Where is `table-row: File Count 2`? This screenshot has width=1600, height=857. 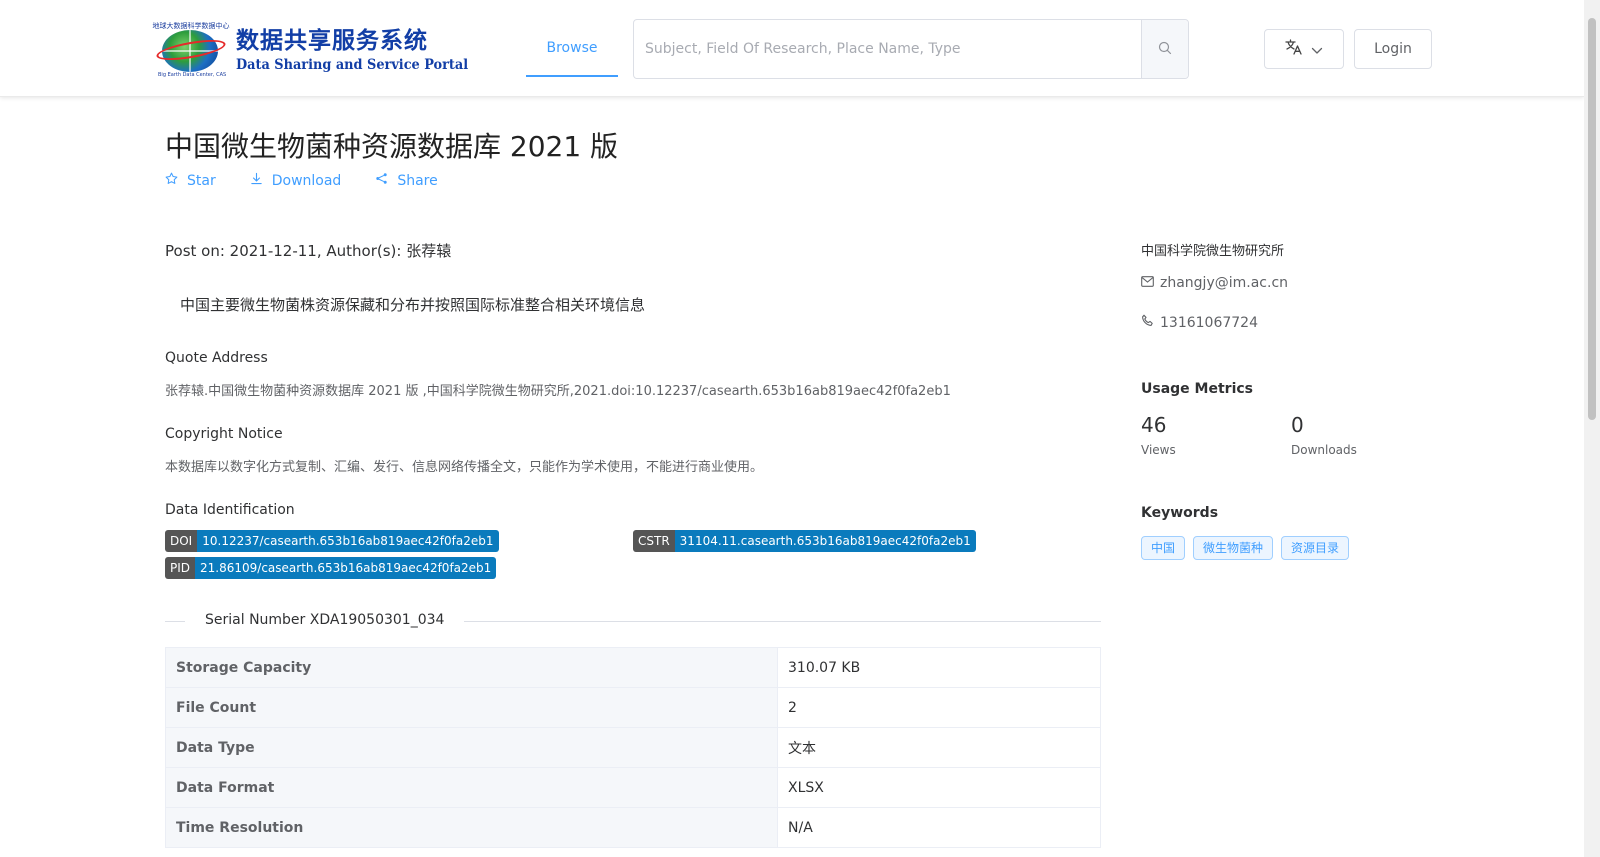 table-row: File Count 2 is located at coordinates (633, 707).